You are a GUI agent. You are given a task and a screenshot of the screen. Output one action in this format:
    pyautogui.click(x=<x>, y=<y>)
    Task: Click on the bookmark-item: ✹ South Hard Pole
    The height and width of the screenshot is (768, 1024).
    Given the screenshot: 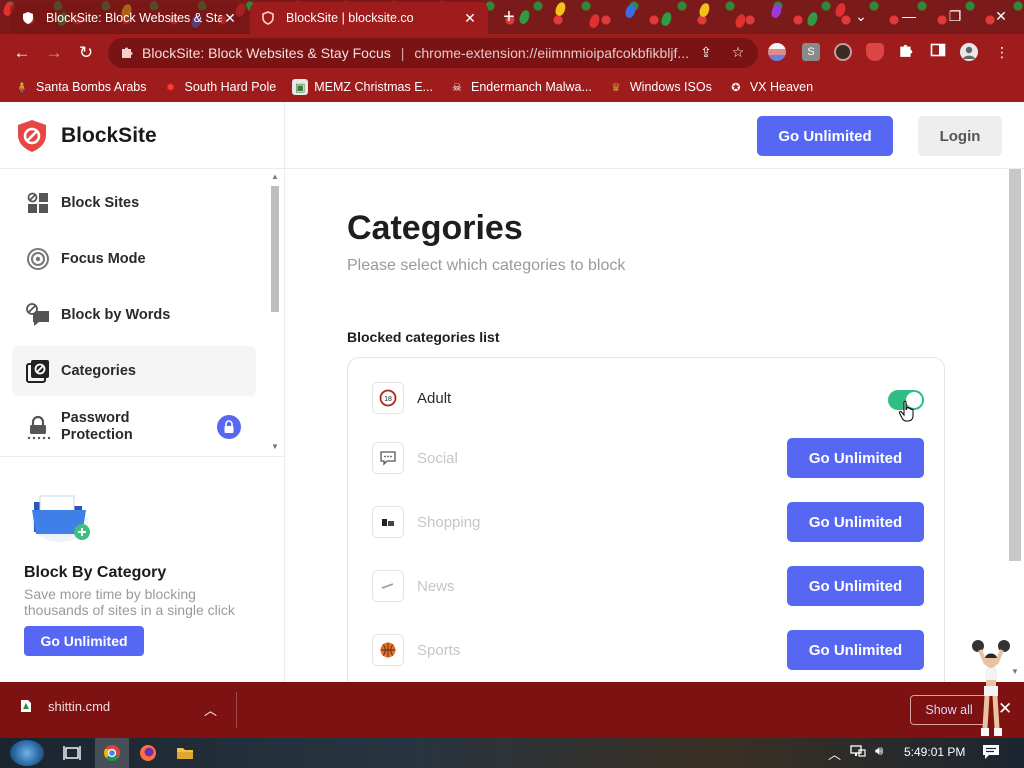 What is the action you would take?
    pyautogui.click(x=219, y=87)
    